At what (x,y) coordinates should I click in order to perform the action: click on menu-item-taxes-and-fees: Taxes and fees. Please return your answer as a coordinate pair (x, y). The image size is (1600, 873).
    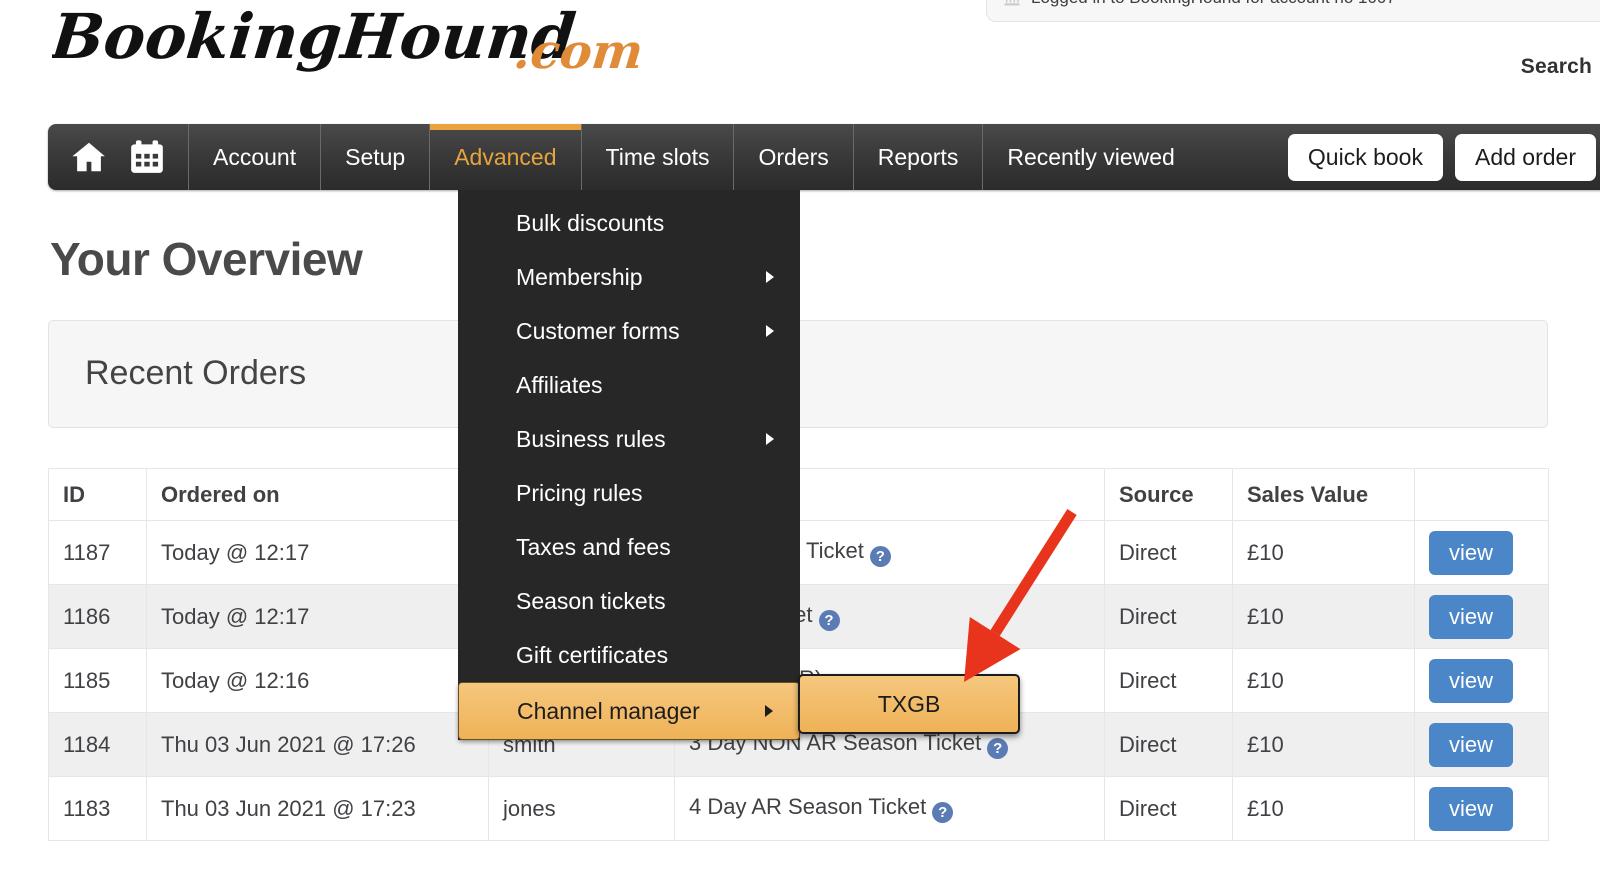
    Looking at the image, I should click on (629, 547).